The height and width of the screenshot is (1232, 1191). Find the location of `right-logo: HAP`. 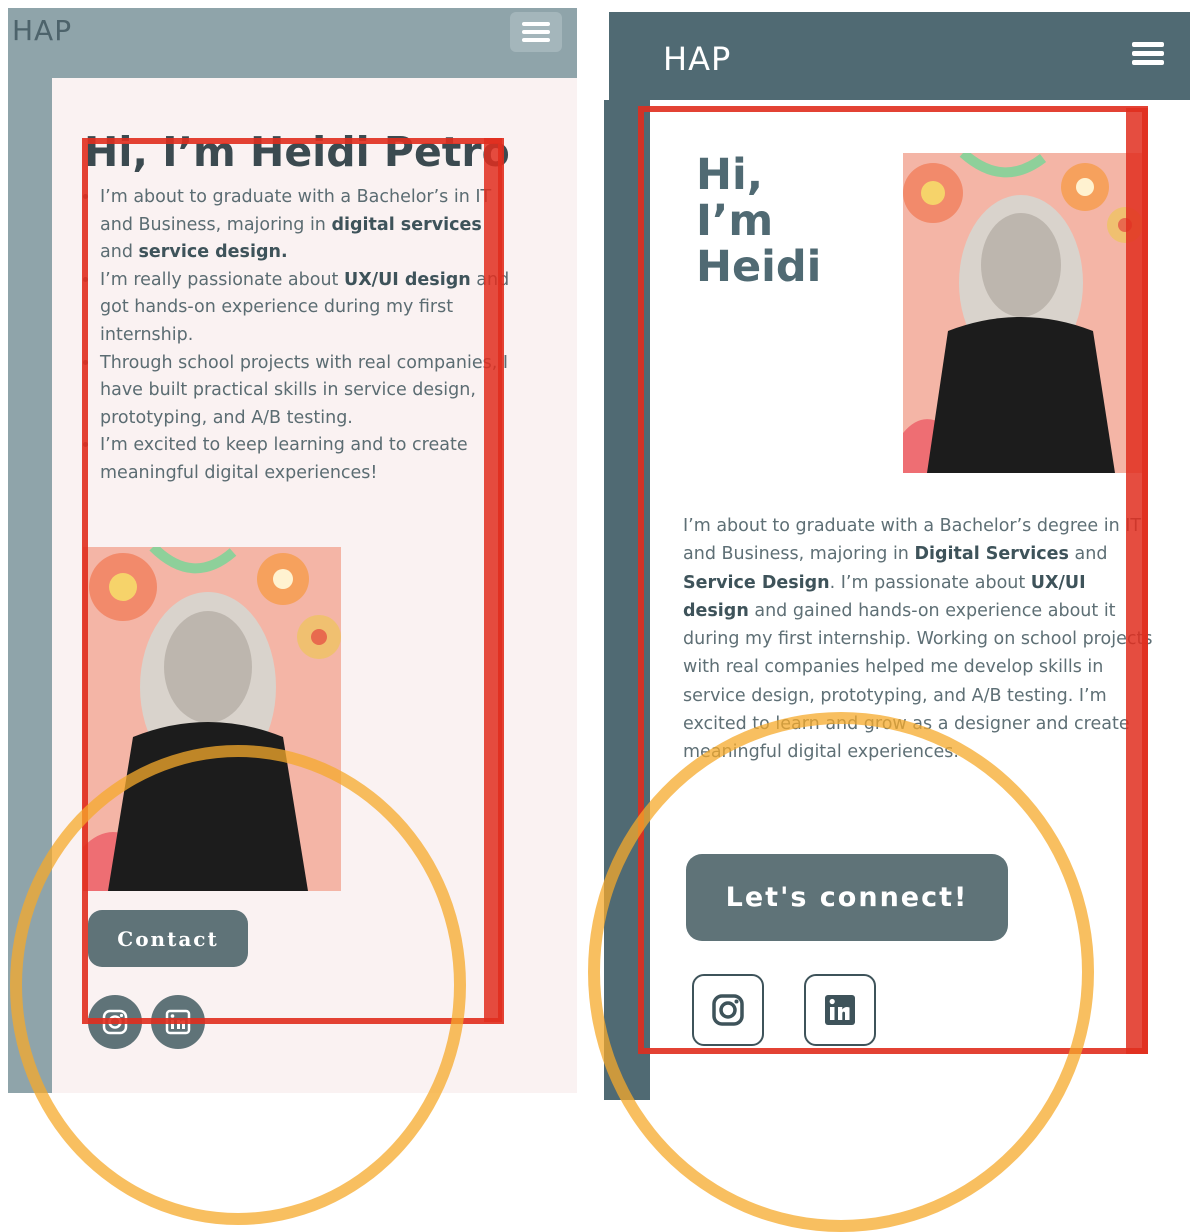

right-logo: HAP is located at coordinates (697, 59).